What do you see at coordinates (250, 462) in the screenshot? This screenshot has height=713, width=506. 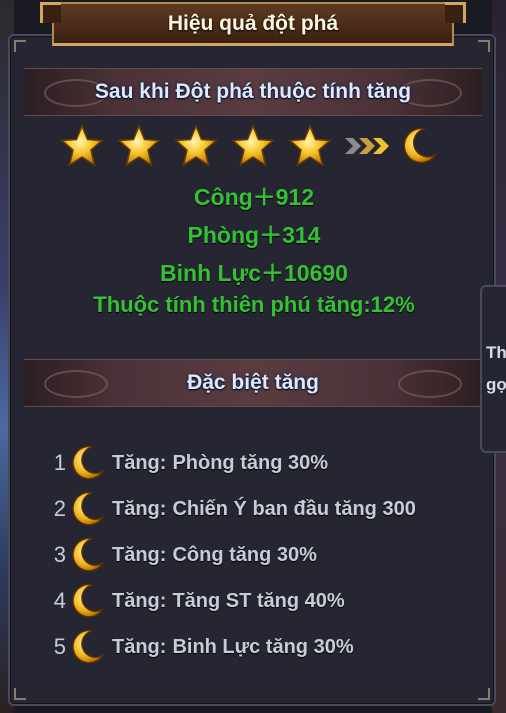 I see `item-text: Phòng tăng 30%` at bounding box center [250, 462].